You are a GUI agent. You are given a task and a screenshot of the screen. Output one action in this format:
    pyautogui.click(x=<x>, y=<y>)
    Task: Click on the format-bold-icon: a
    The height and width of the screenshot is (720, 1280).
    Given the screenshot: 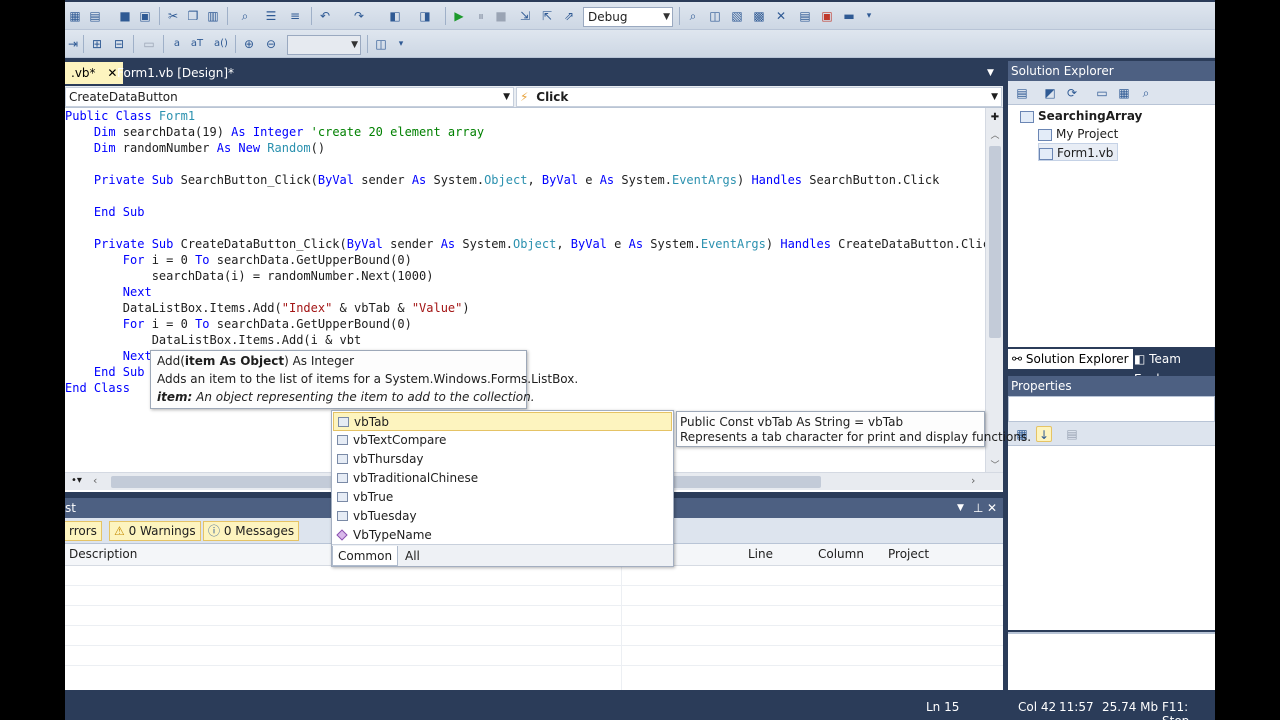 What is the action you would take?
    pyautogui.click(x=177, y=44)
    